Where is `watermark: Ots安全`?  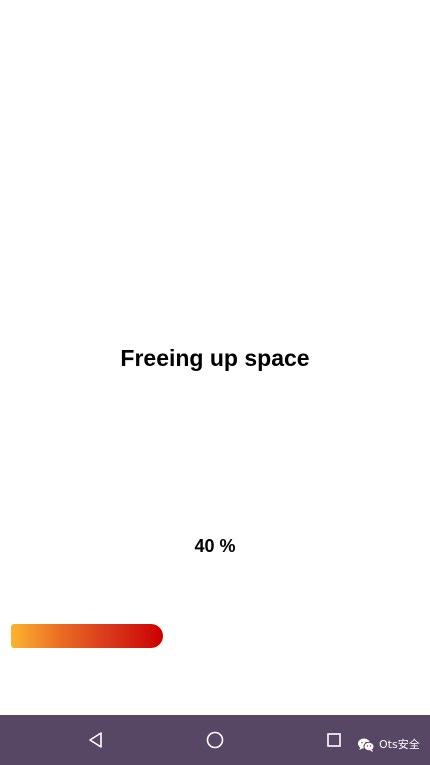
watermark: Ots安全 is located at coordinates (388, 745).